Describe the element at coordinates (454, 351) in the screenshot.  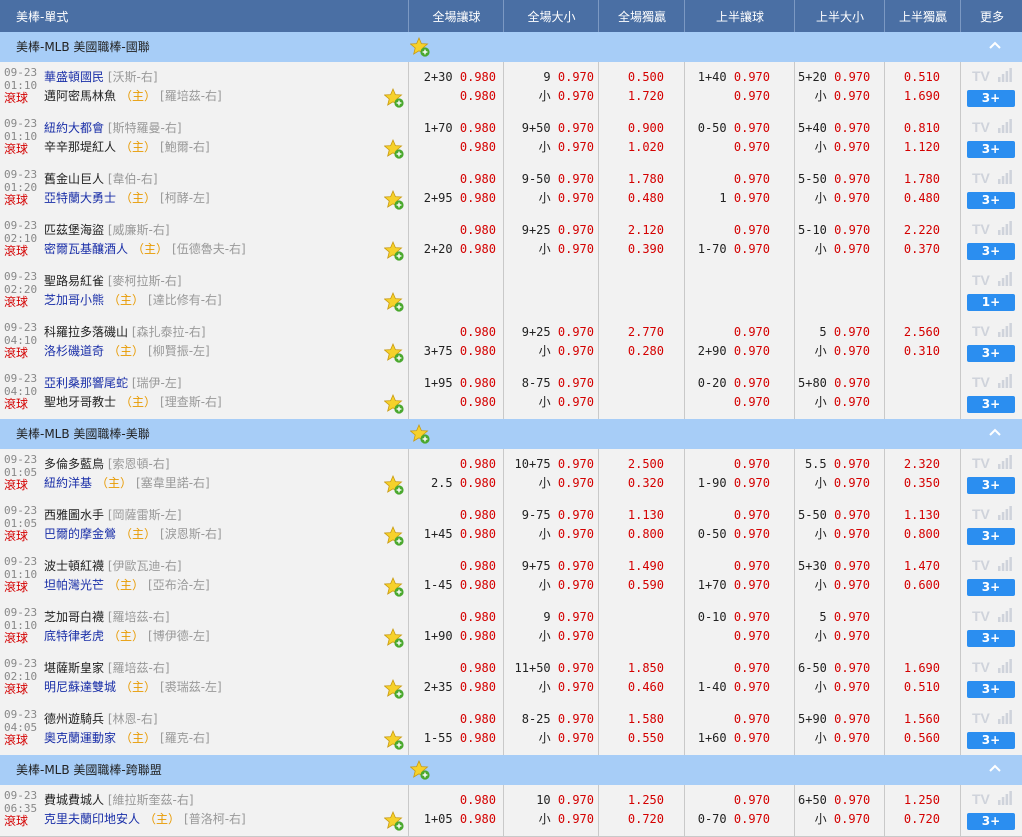
I see `odds-hc: 3+75 0.980` at that location.